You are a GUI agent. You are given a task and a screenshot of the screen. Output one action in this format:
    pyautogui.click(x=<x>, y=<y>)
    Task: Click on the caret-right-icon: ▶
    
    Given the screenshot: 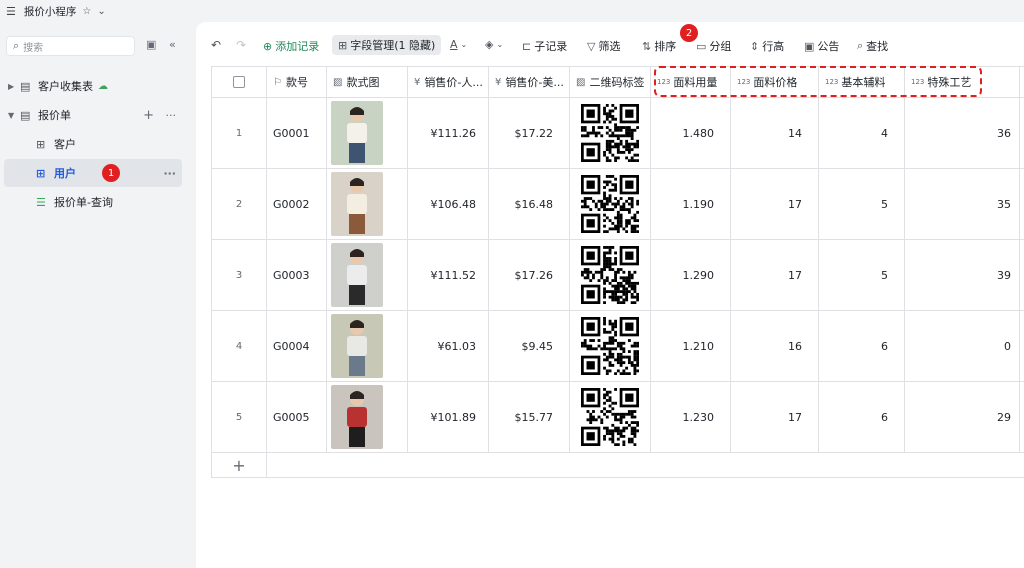 What is the action you would take?
    pyautogui.click(x=14, y=86)
    